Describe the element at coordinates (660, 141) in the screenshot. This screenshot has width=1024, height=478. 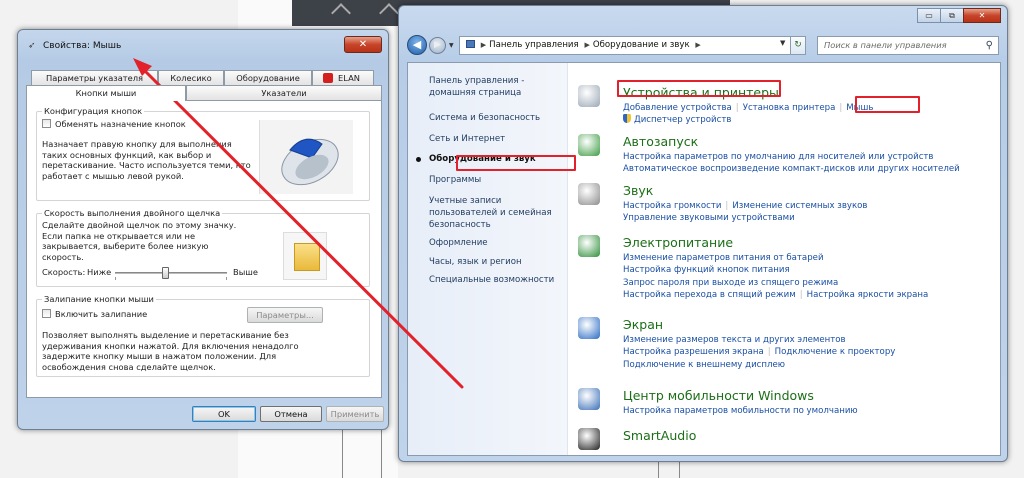
I see `category-title: Автозапуск` at that location.